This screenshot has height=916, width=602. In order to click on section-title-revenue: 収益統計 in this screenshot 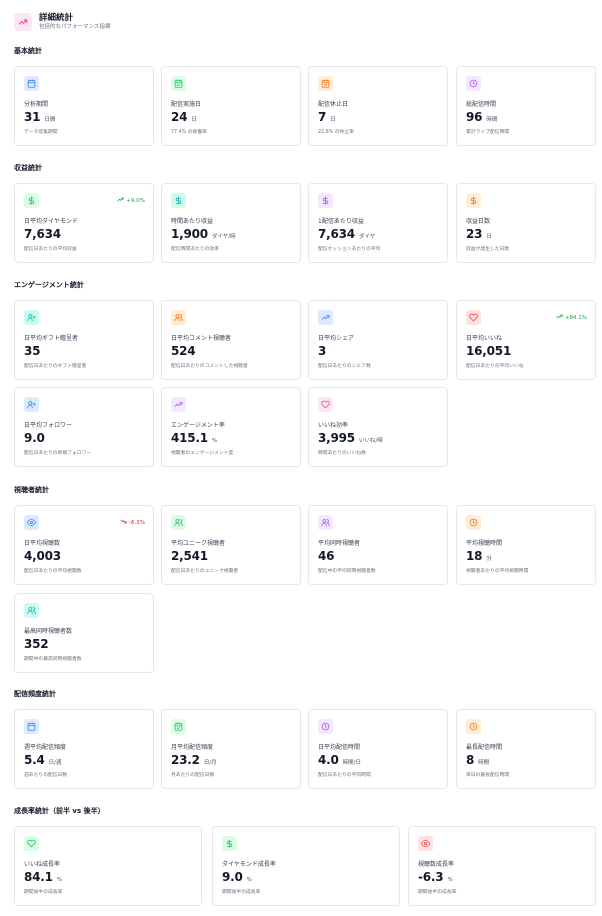, I will do `click(28, 168)`.